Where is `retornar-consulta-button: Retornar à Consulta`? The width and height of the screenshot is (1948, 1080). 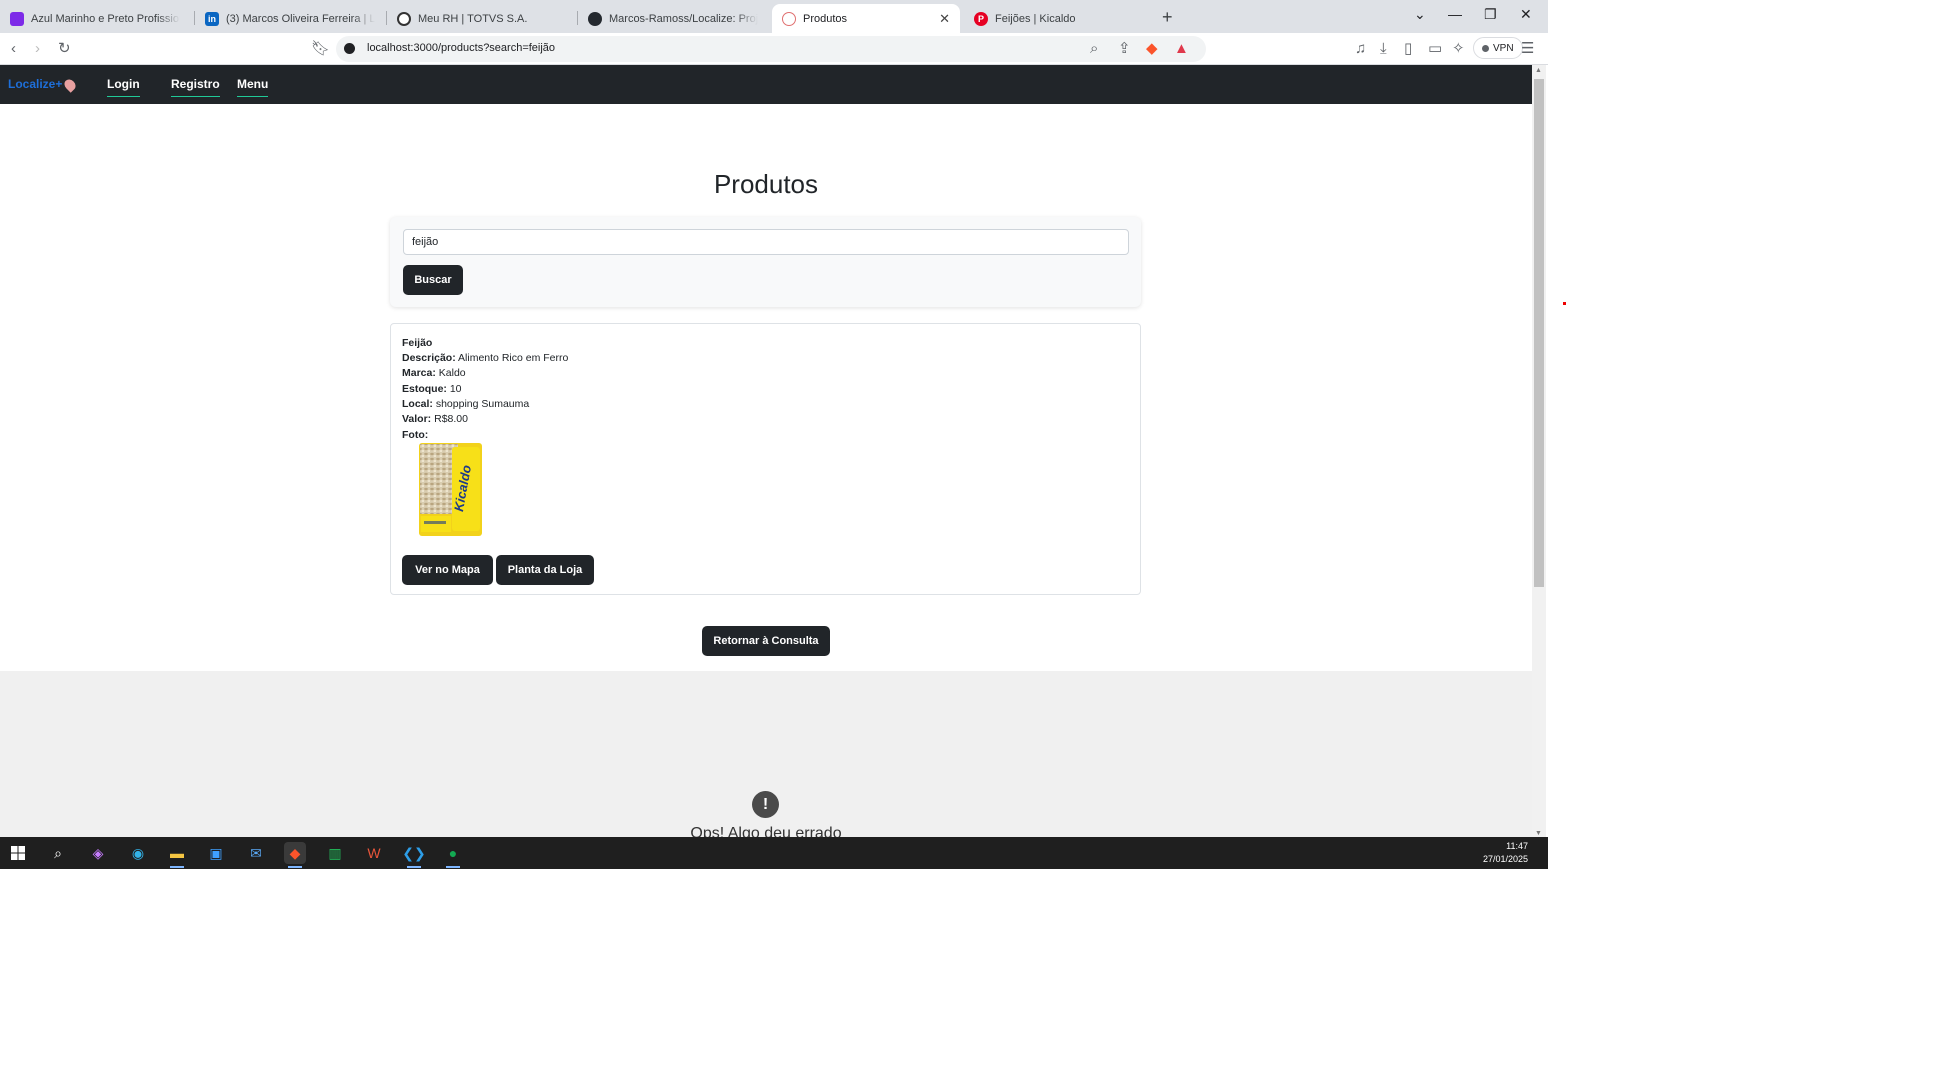
retornar-consulta-button: Retornar à Consulta is located at coordinates (766, 641).